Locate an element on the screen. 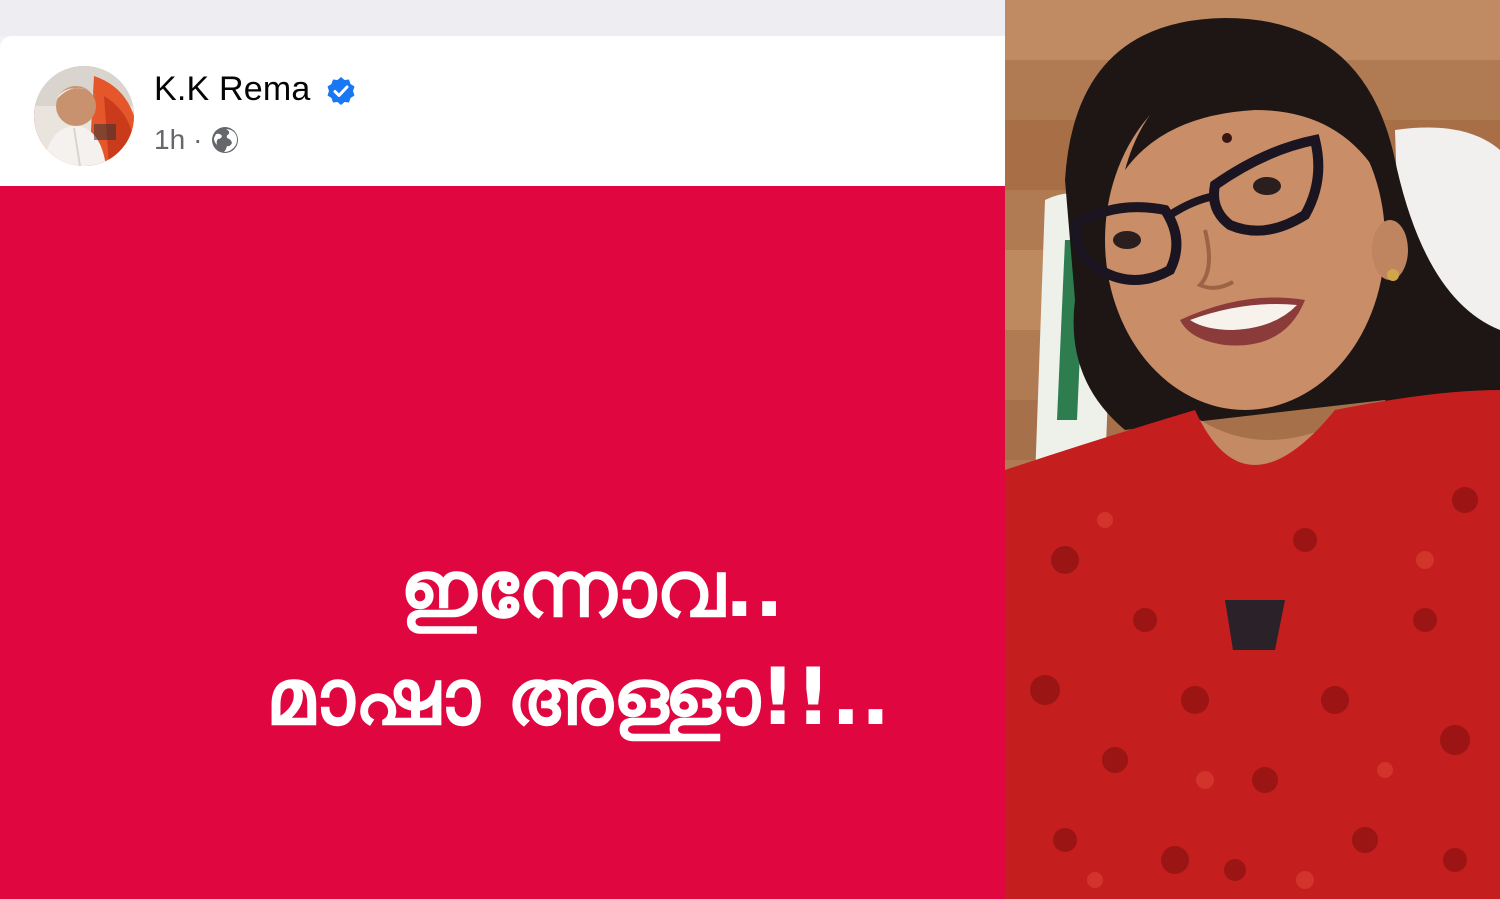 This screenshot has height=899, width=1500. verified-badge-icon is located at coordinates (341, 91).